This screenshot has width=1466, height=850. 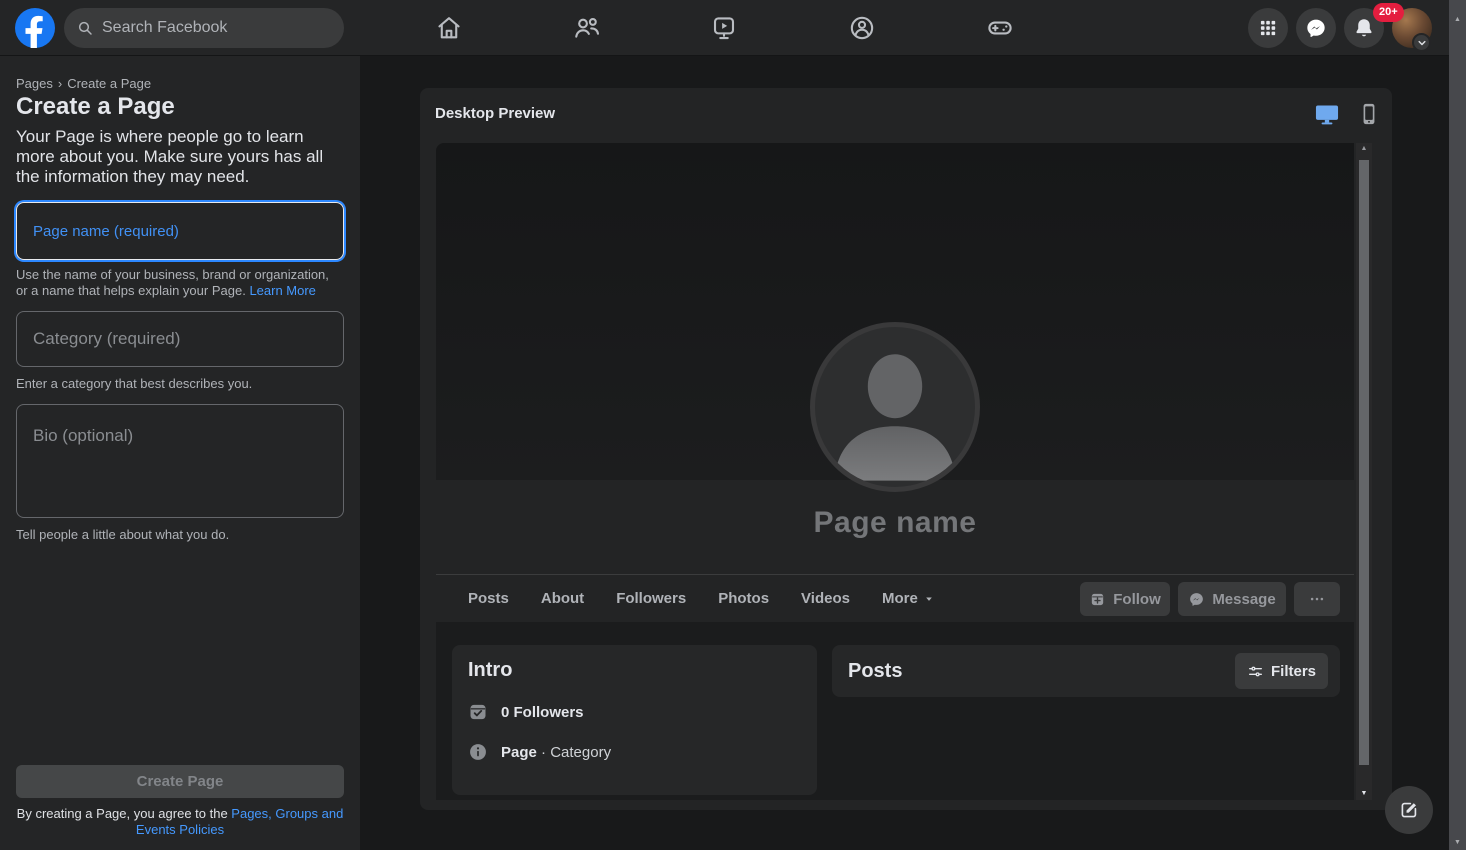 I want to click on ellipsis-icon, so click(x=1317, y=599).